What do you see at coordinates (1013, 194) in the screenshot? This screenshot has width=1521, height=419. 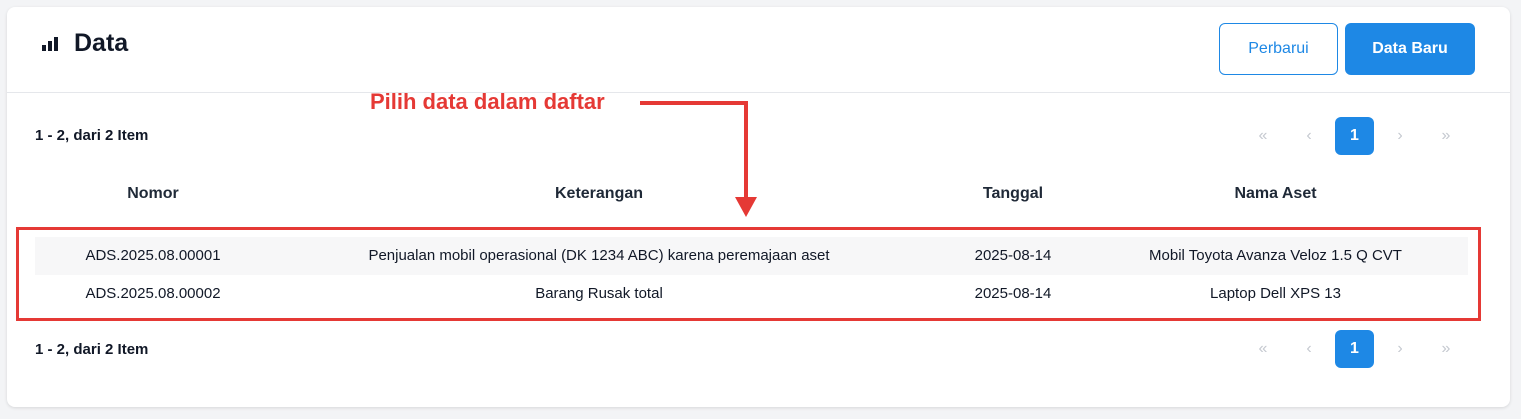 I see `column-header-tanggal: Tanggal` at bounding box center [1013, 194].